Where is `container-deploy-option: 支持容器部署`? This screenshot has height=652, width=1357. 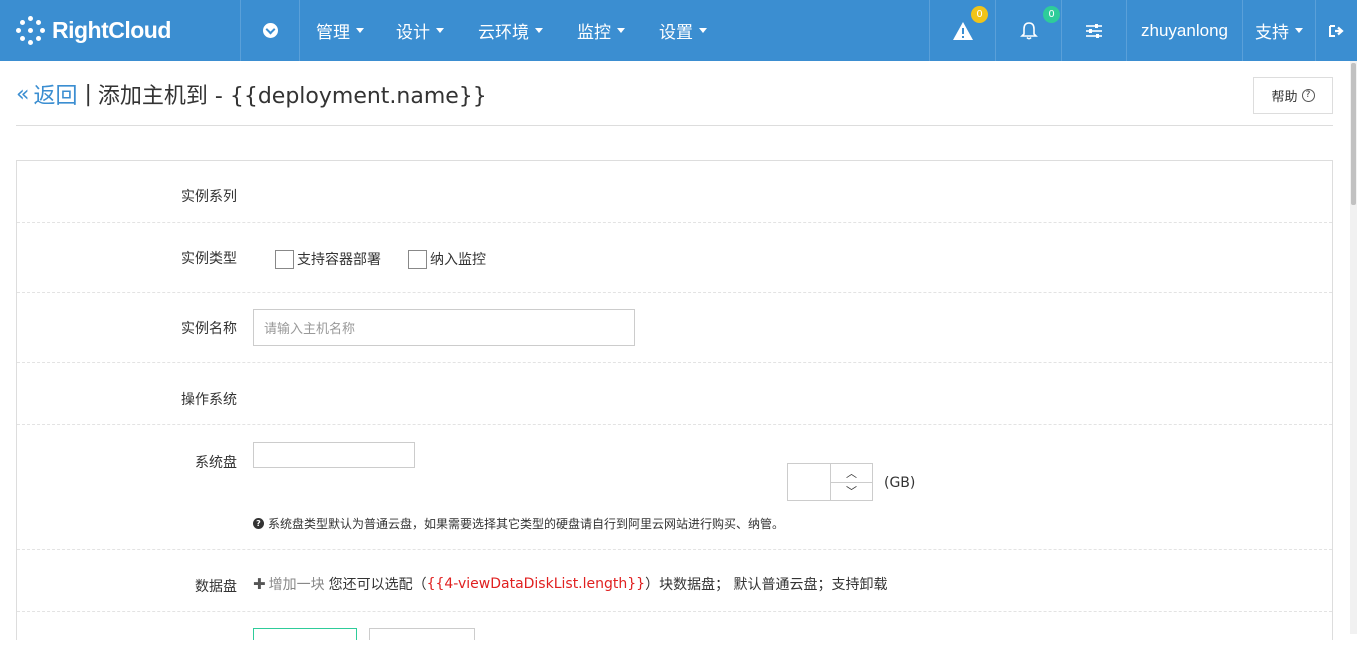
container-deploy-option: 支持容器部署 is located at coordinates (328, 259).